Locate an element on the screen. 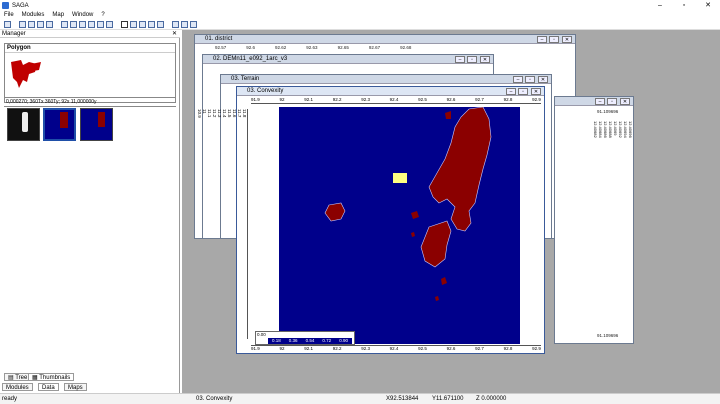  status-z: Z 0.000000 is located at coordinates (491, 399).